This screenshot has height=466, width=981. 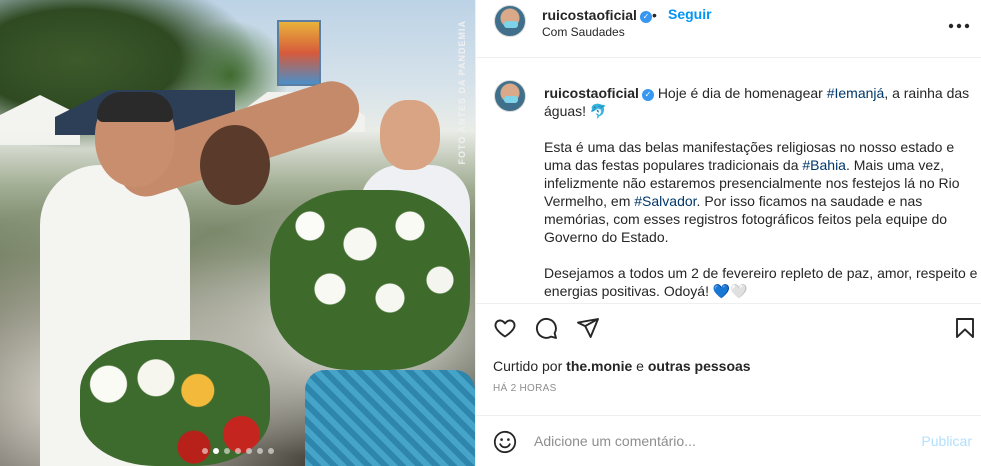 I want to click on comment-icon, so click(x=546, y=330).